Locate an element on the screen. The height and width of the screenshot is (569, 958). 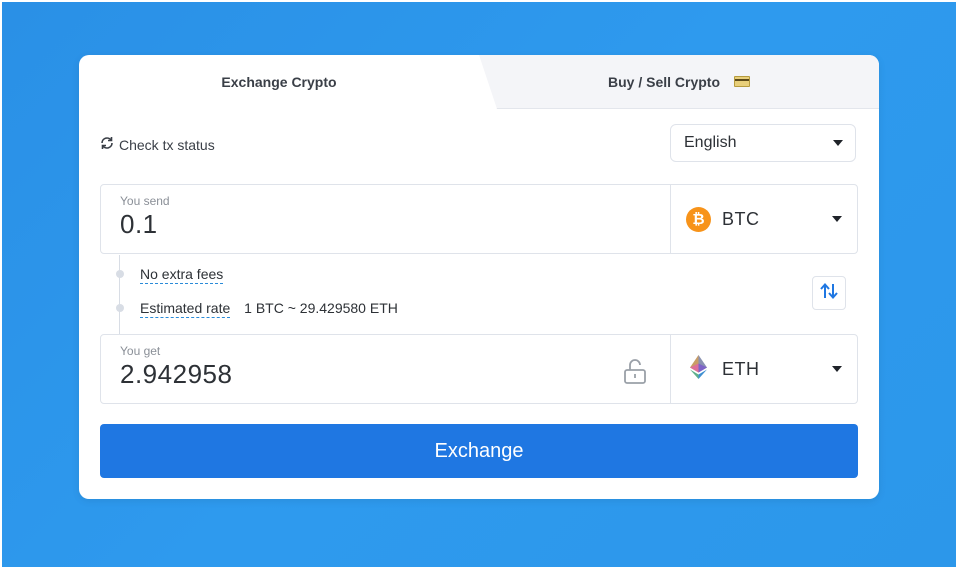
exchange-button-label: Exchange is located at coordinates (479, 450).